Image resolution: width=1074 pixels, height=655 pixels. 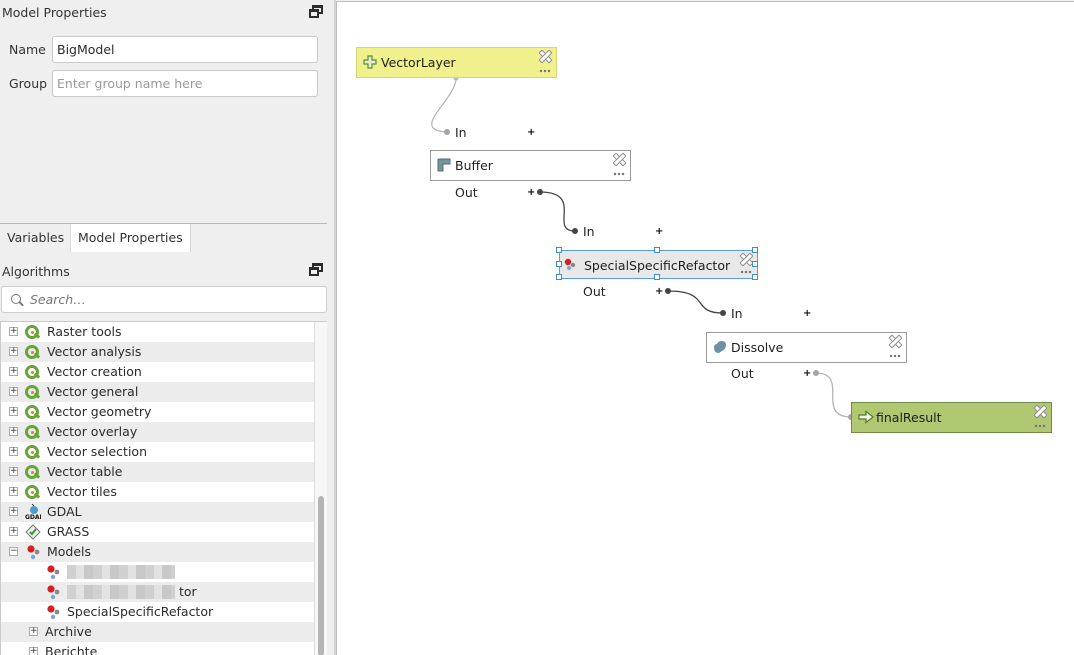 I want to click on buffer-out-label: Out, so click(x=466, y=192).